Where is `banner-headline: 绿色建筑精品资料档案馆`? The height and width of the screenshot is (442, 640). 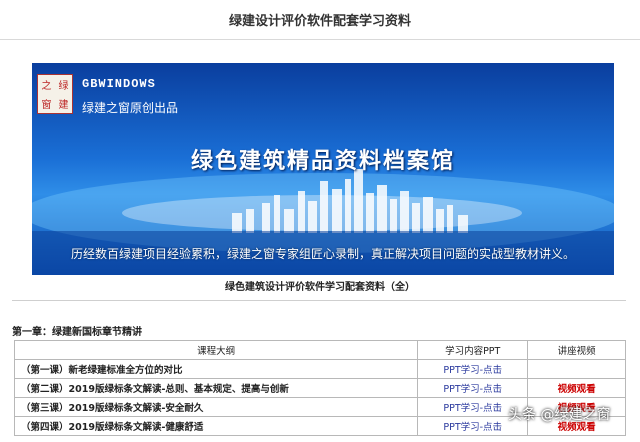 banner-headline: 绿色建筑精品资料档案馆 is located at coordinates (322, 161).